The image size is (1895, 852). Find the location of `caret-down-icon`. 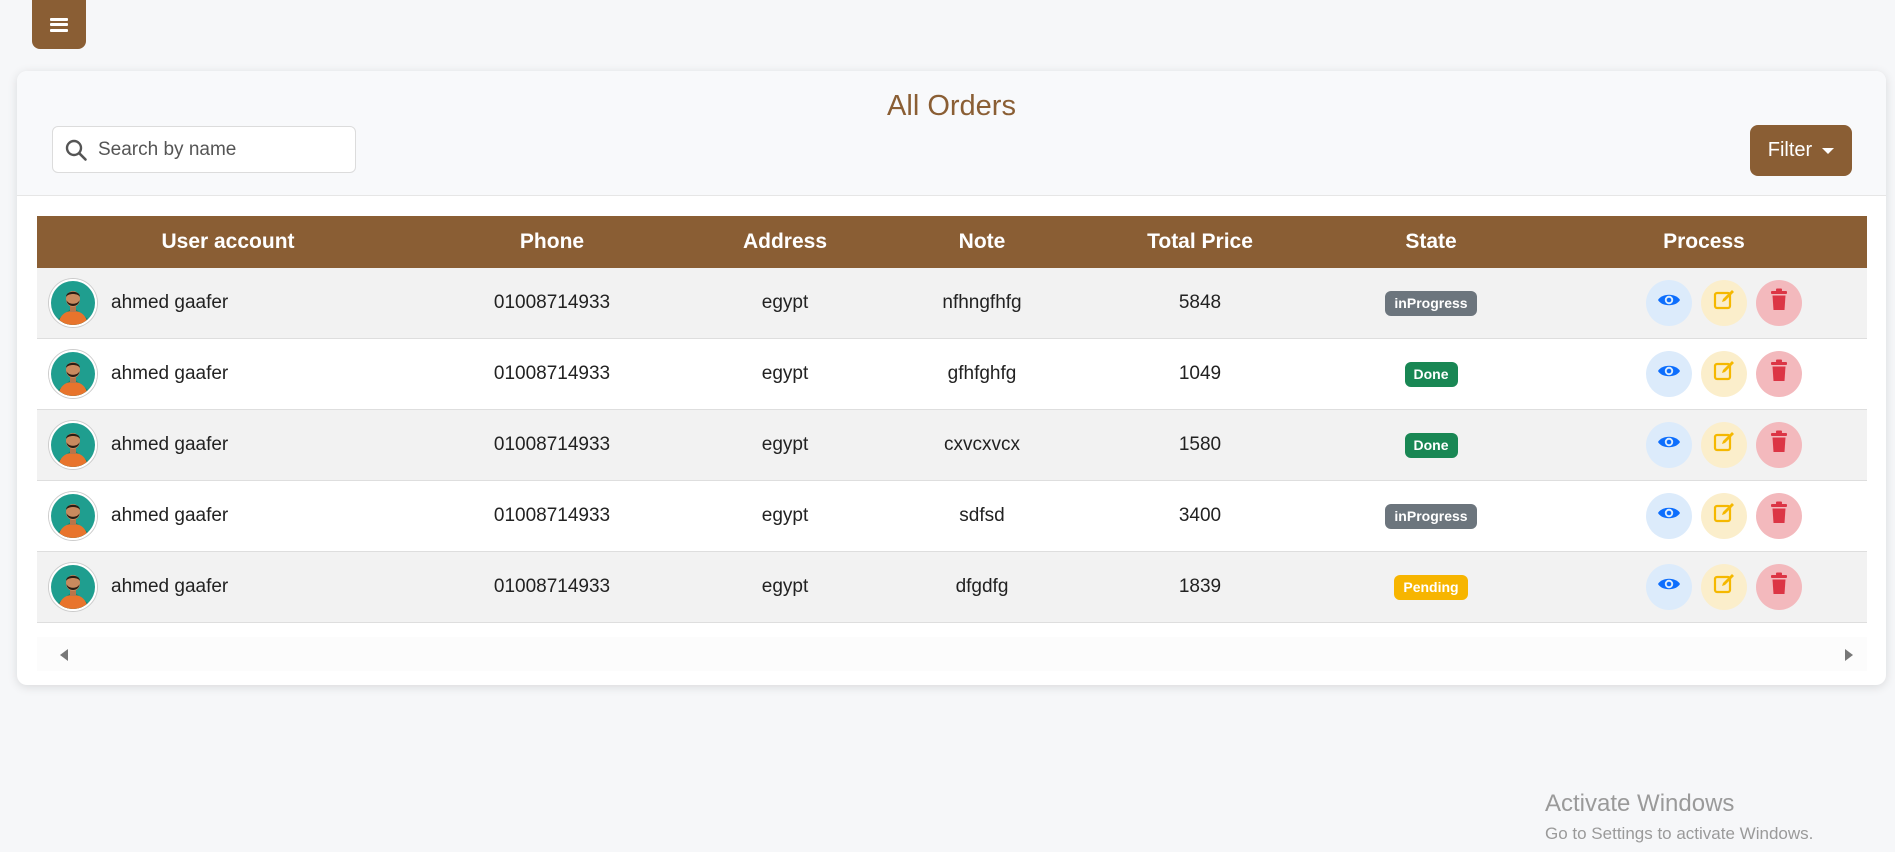

caret-down-icon is located at coordinates (1828, 150).